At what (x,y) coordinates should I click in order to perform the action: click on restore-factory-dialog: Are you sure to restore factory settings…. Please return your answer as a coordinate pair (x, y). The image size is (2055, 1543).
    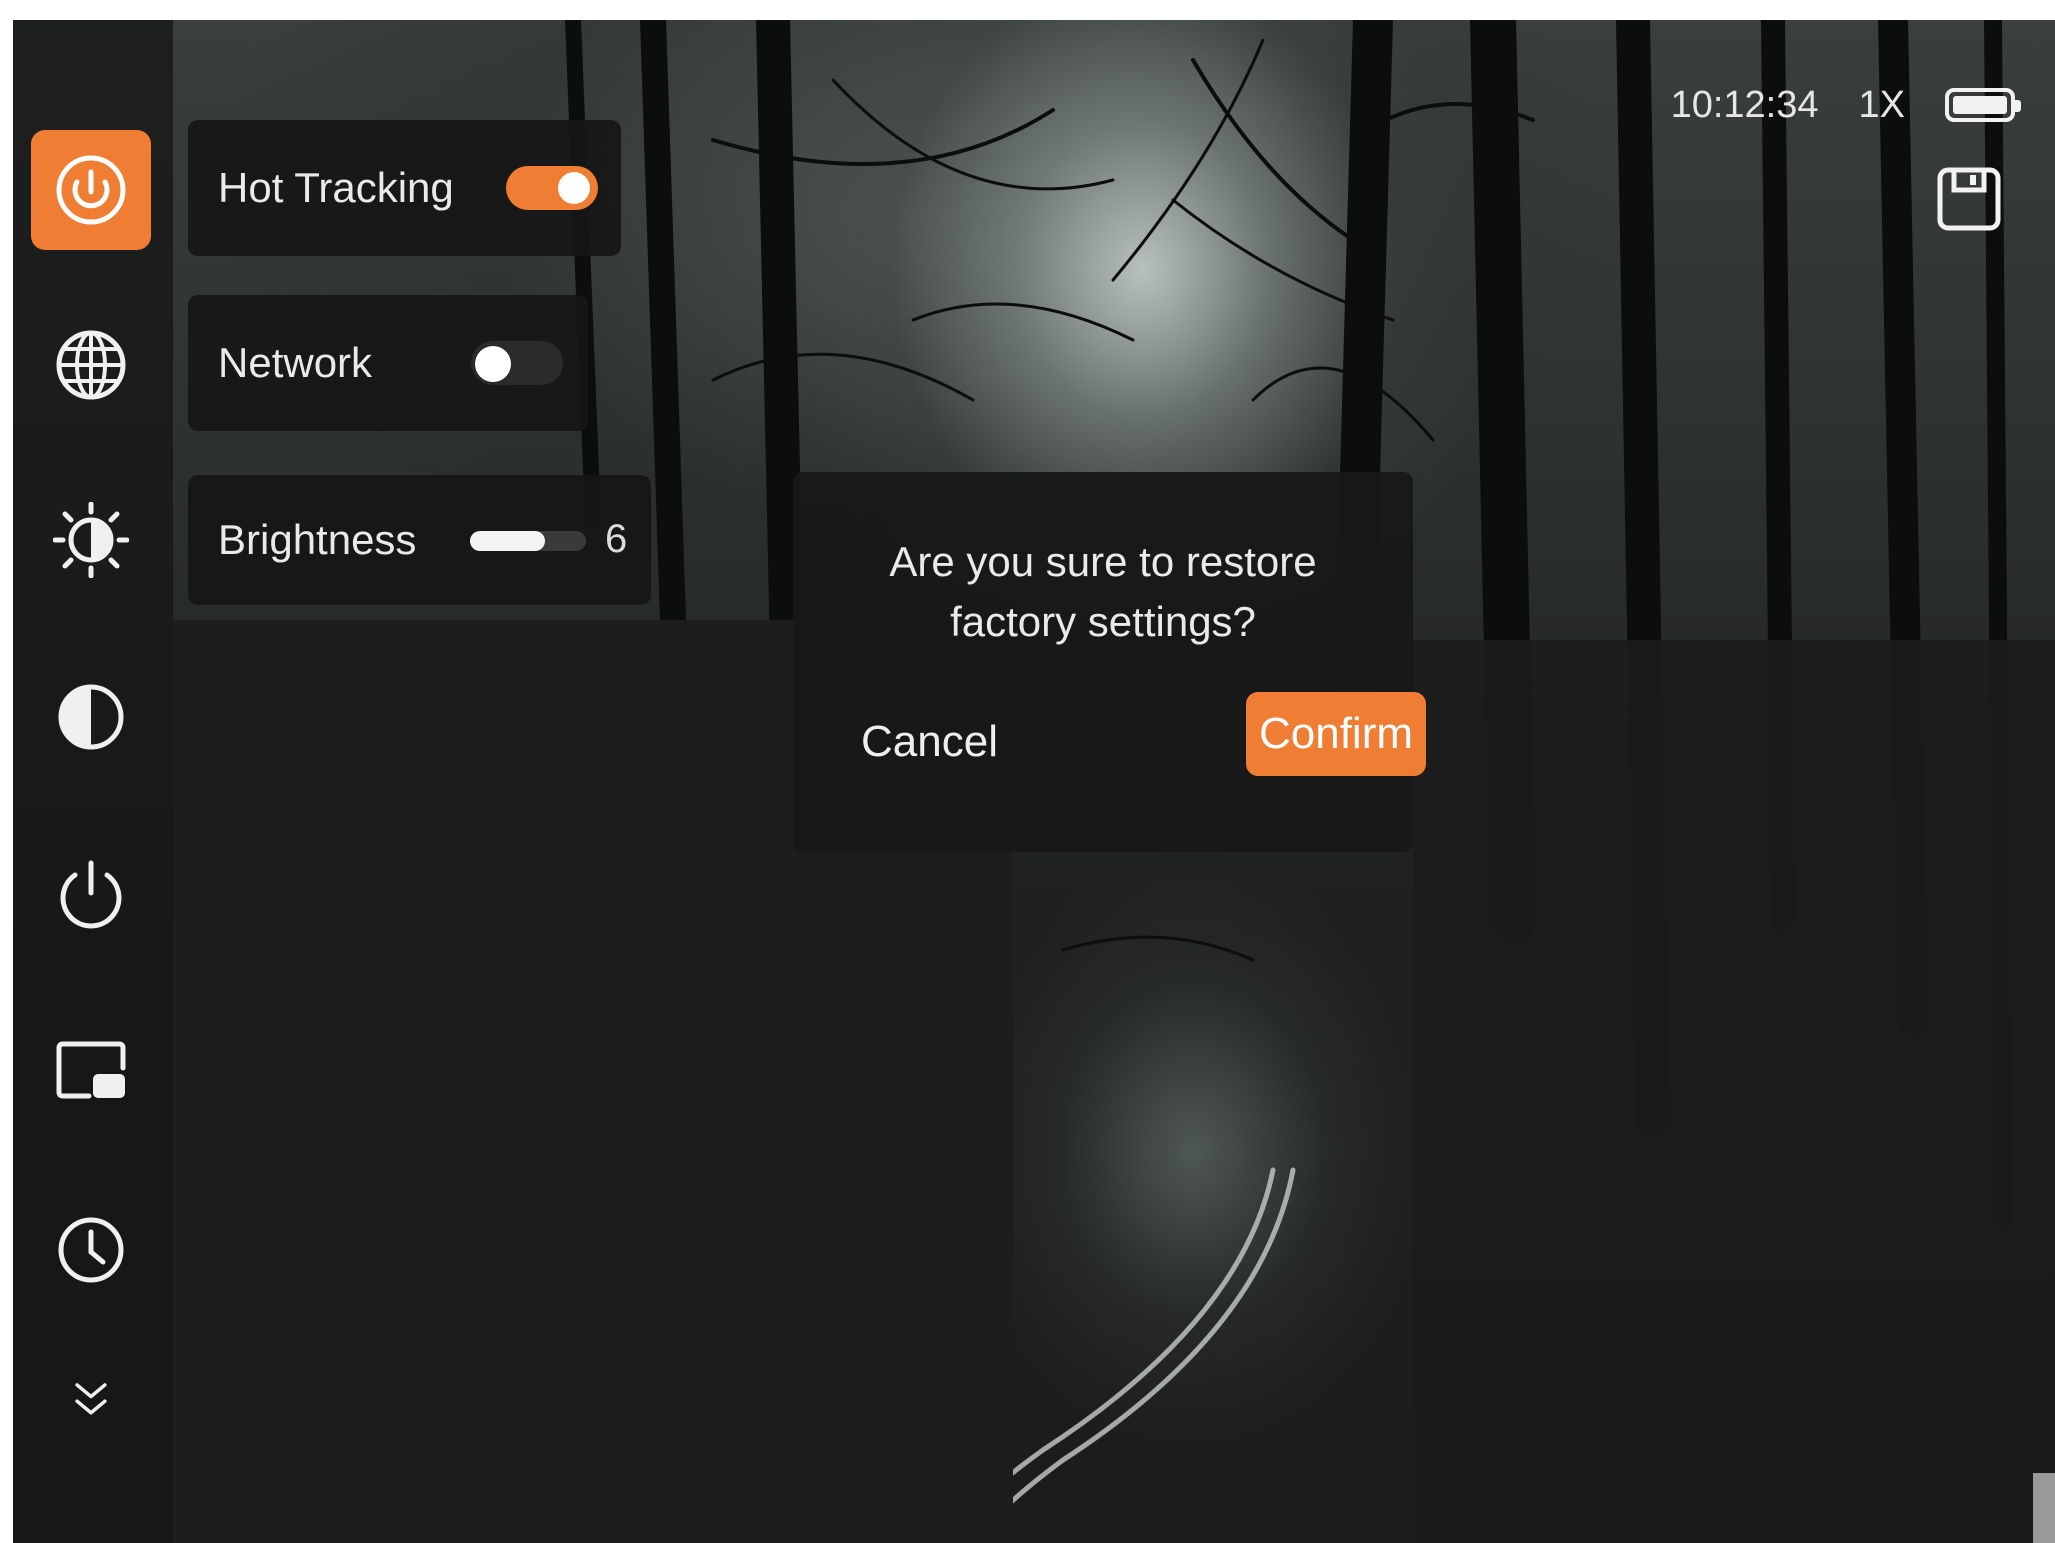
    Looking at the image, I should click on (1109, 662).